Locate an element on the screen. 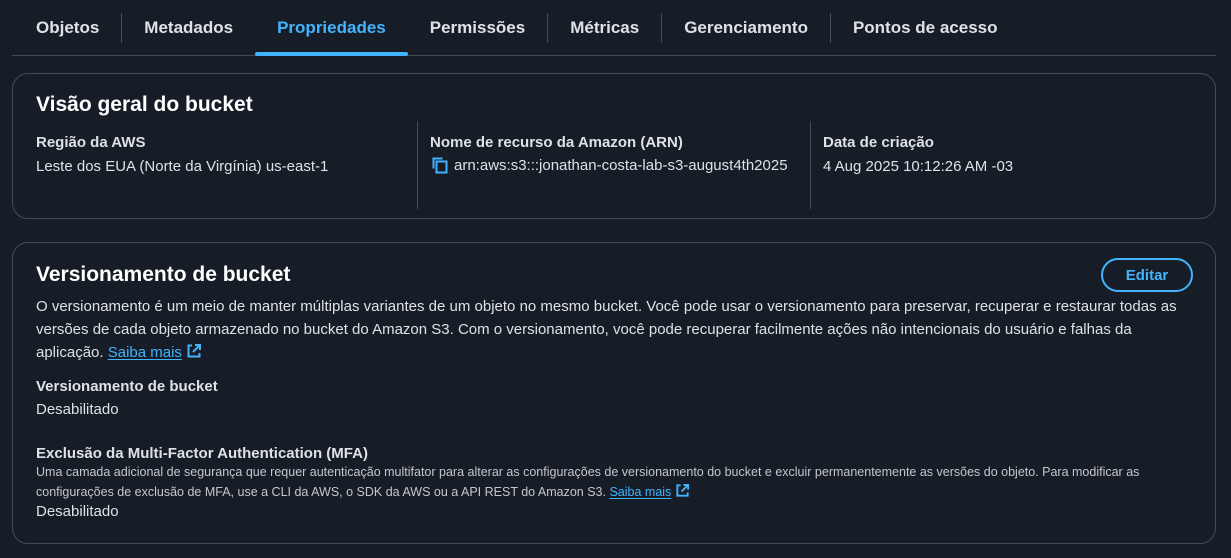  mfa-learn-more-link: Saiba mais is located at coordinates (640, 492).